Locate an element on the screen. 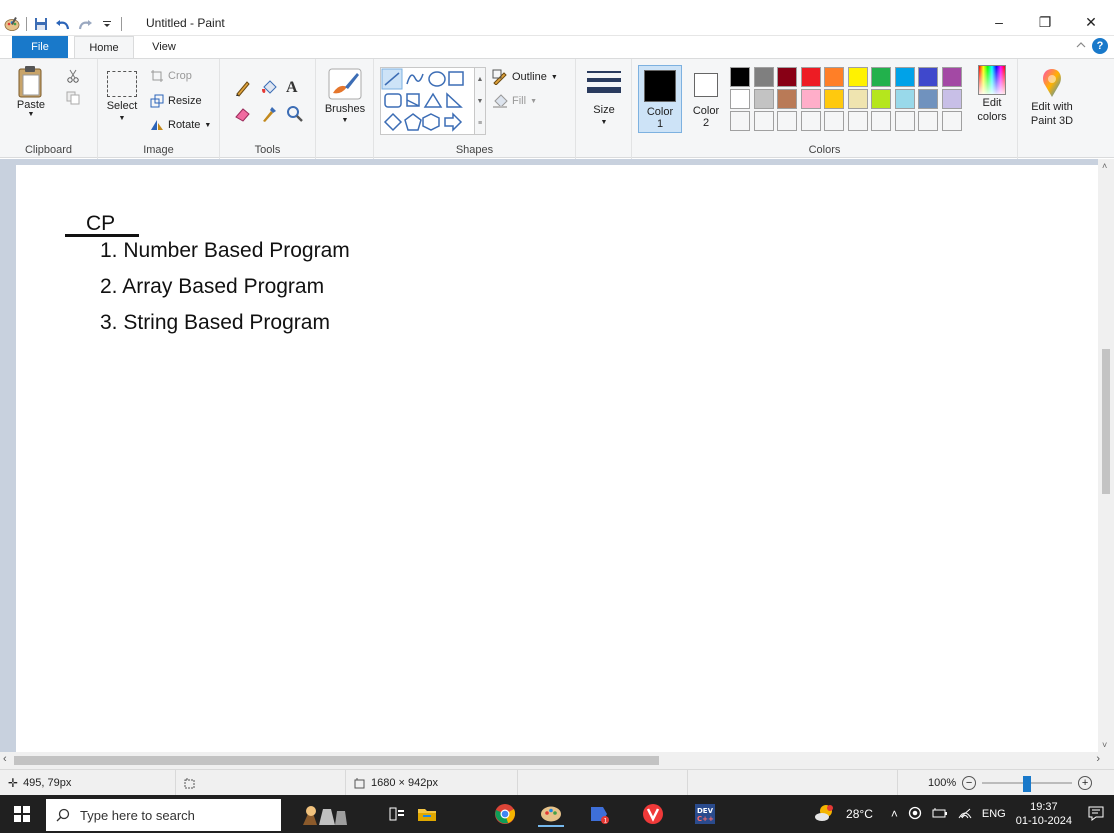  horizontal-scrollbar: ‹ › is located at coordinates (557, 760).